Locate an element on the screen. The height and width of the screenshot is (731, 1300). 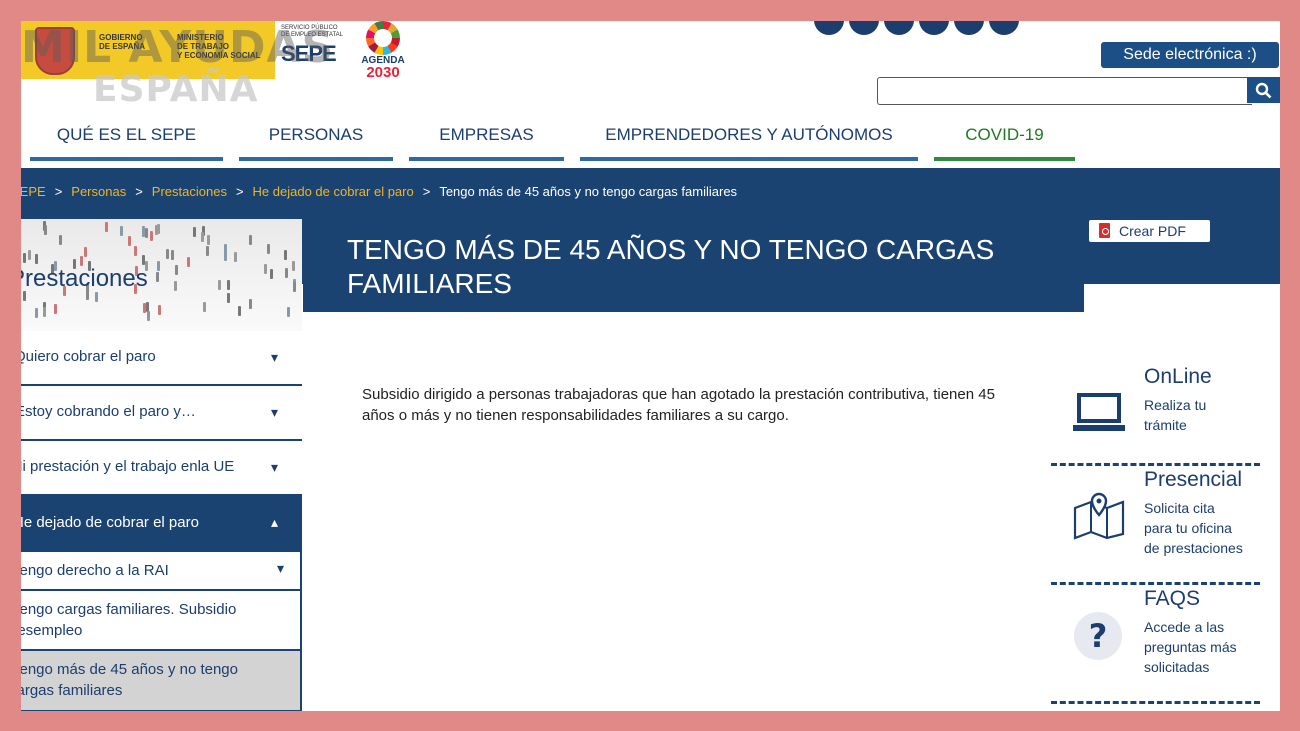
social-links is located at coordinates (916, 28).